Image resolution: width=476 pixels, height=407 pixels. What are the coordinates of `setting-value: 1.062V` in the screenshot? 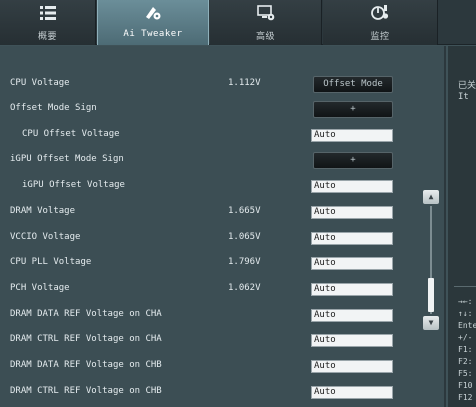 It's located at (244, 288).